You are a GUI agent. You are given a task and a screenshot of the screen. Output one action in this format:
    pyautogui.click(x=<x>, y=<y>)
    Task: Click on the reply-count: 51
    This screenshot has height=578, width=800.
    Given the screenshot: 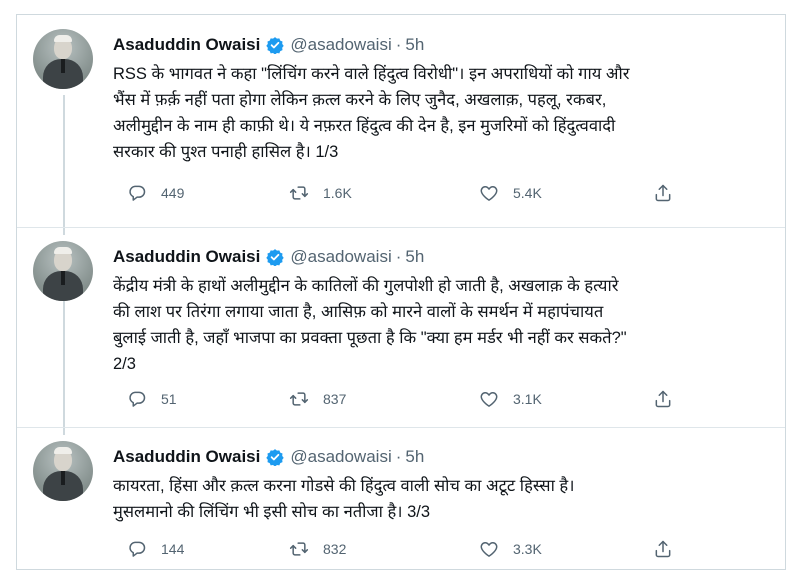 What is the action you would take?
    pyautogui.click(x=169, y=399)
    